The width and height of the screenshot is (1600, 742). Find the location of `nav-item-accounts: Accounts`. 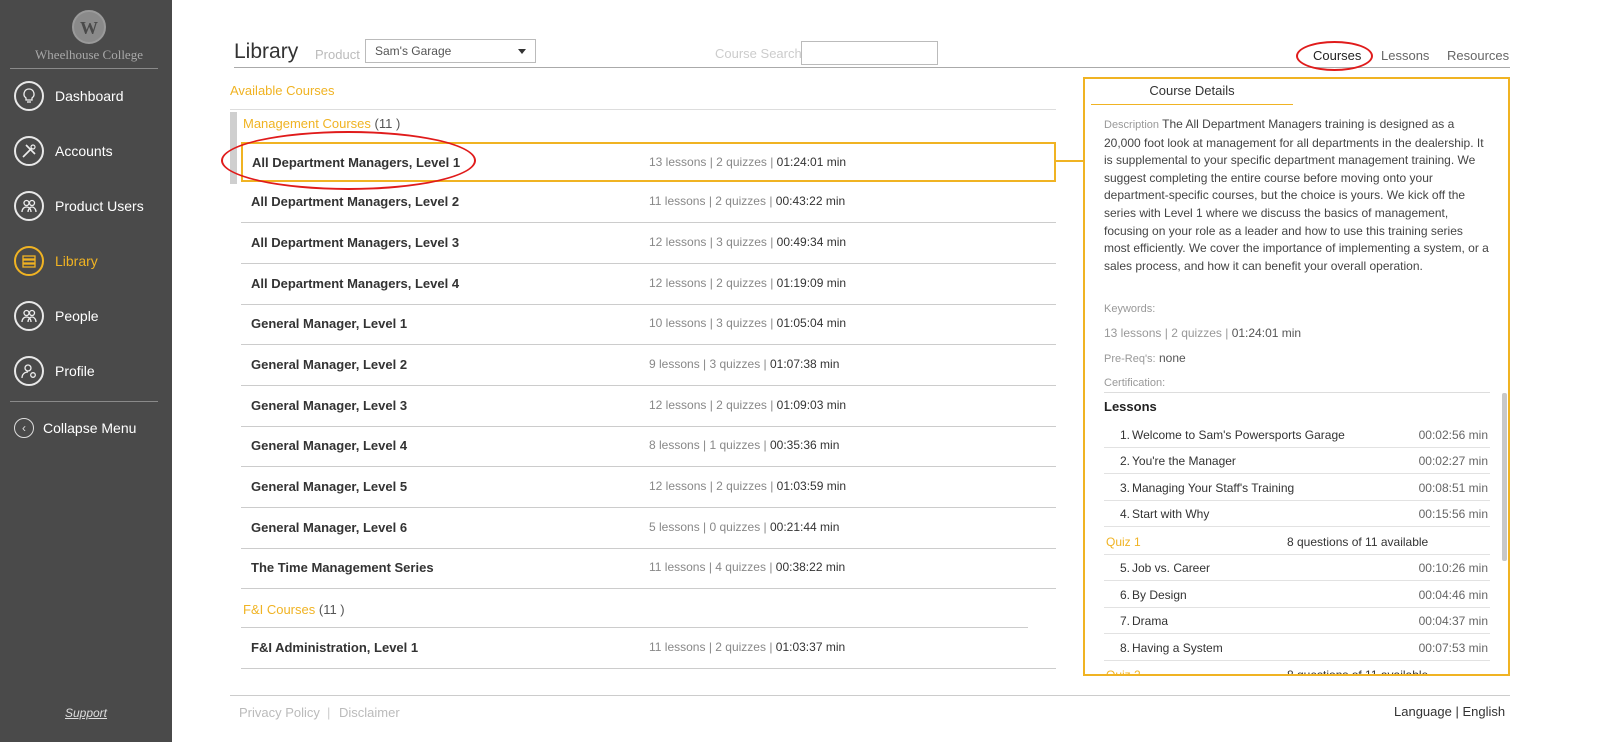

nav-item-accounts: Accounts is located at coordinates (89, 151).